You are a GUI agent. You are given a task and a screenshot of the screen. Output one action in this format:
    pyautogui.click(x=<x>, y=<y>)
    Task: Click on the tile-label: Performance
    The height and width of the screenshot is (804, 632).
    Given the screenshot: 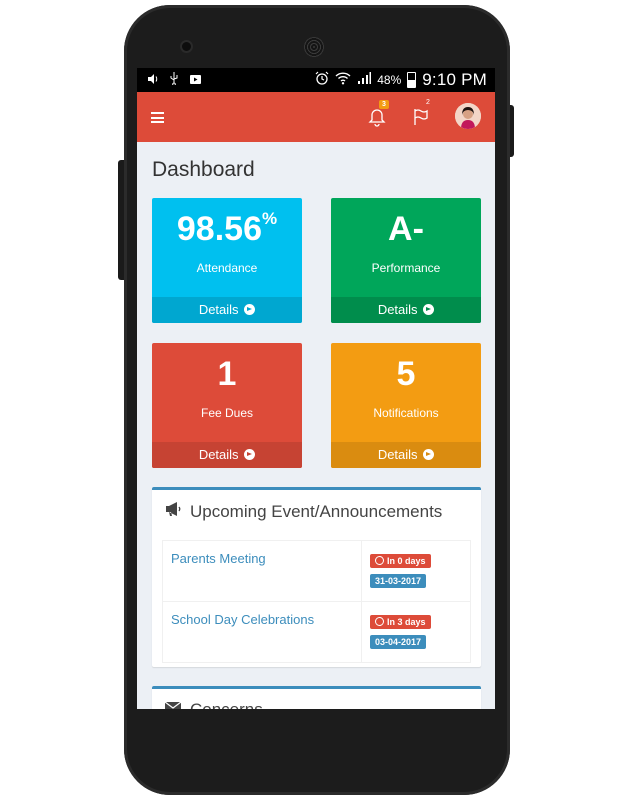 What is the action you would take?
    pyautogui.click(x=406, y=268)
    